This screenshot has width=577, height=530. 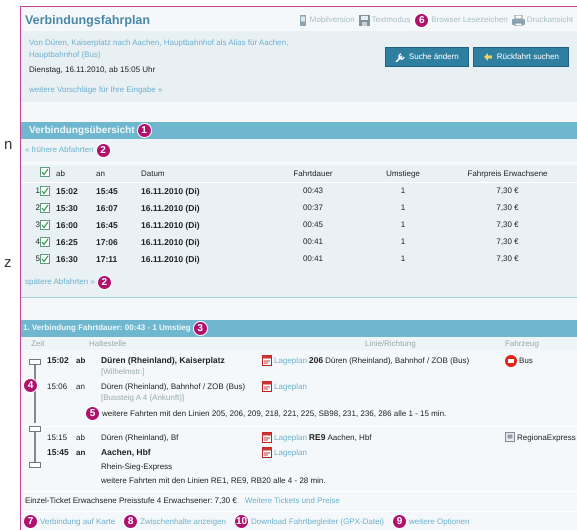 What do you see at coordinates (92, 70) in the screenshot?
I see `date-text: Dienstag, 16.11.2010, ab 15:05 Uhr` at bounding box center [92, 70].